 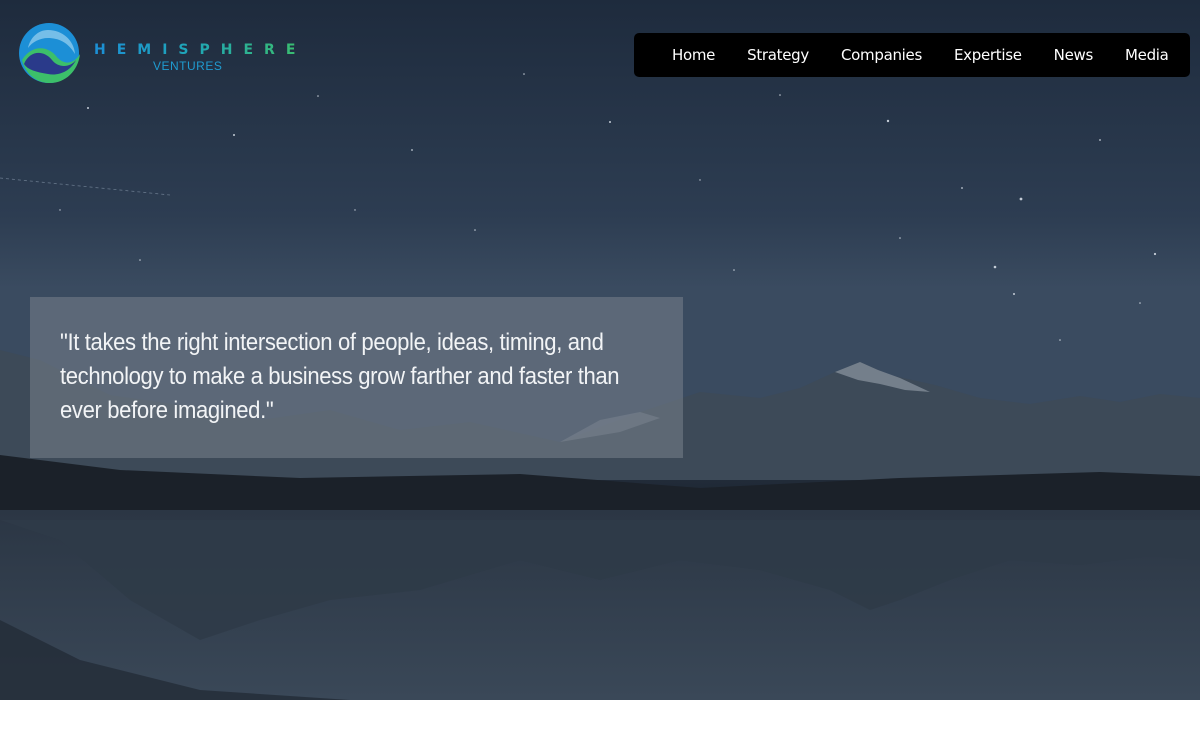 I want to click on nav-item-strategy: Strategy, so click(x=778, y=55).